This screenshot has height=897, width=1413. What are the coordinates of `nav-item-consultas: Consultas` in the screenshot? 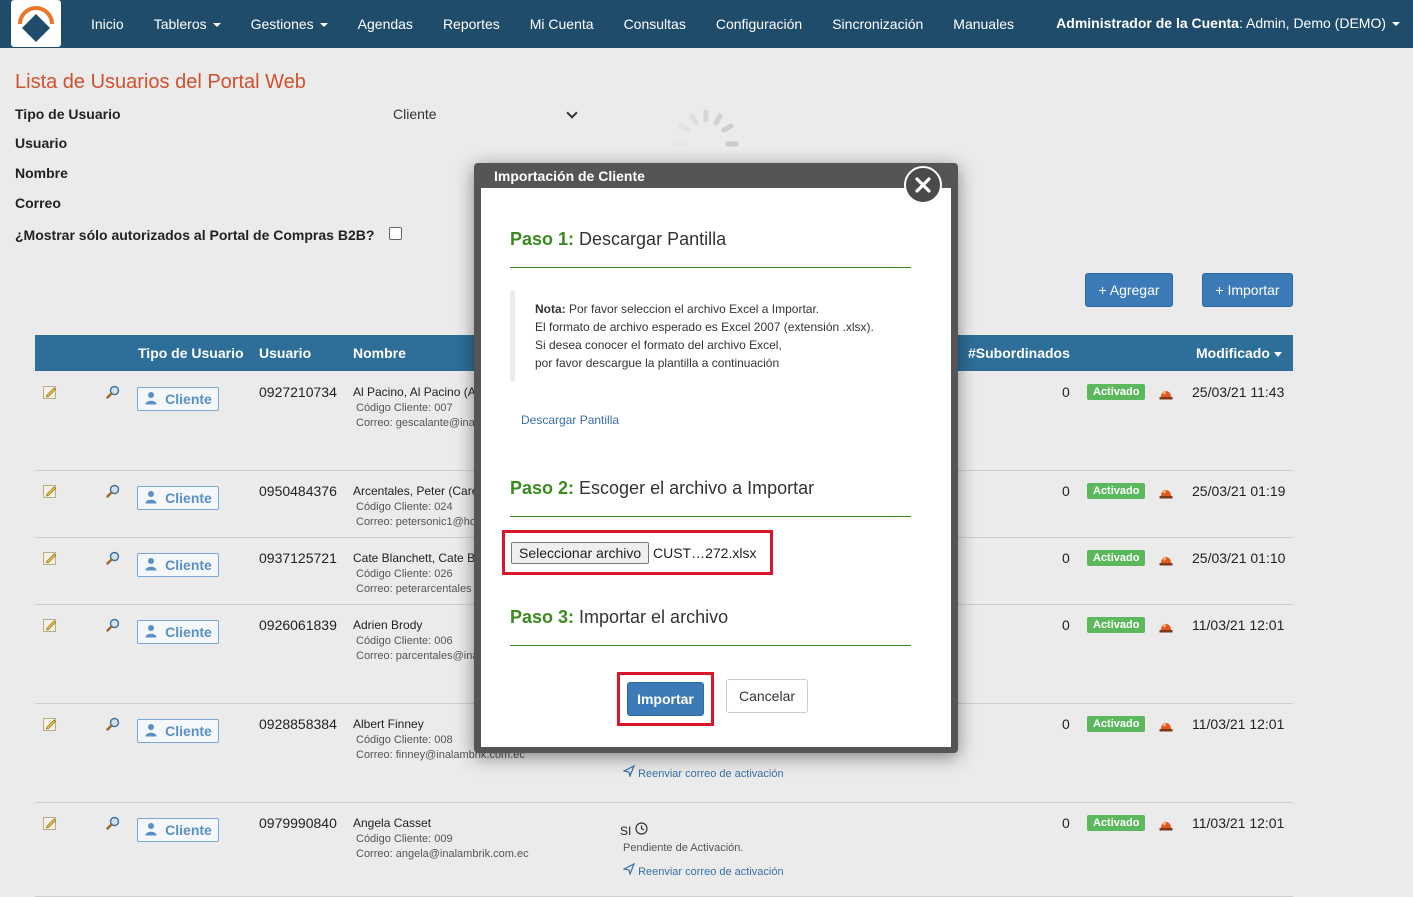 It's located at (655, 24).